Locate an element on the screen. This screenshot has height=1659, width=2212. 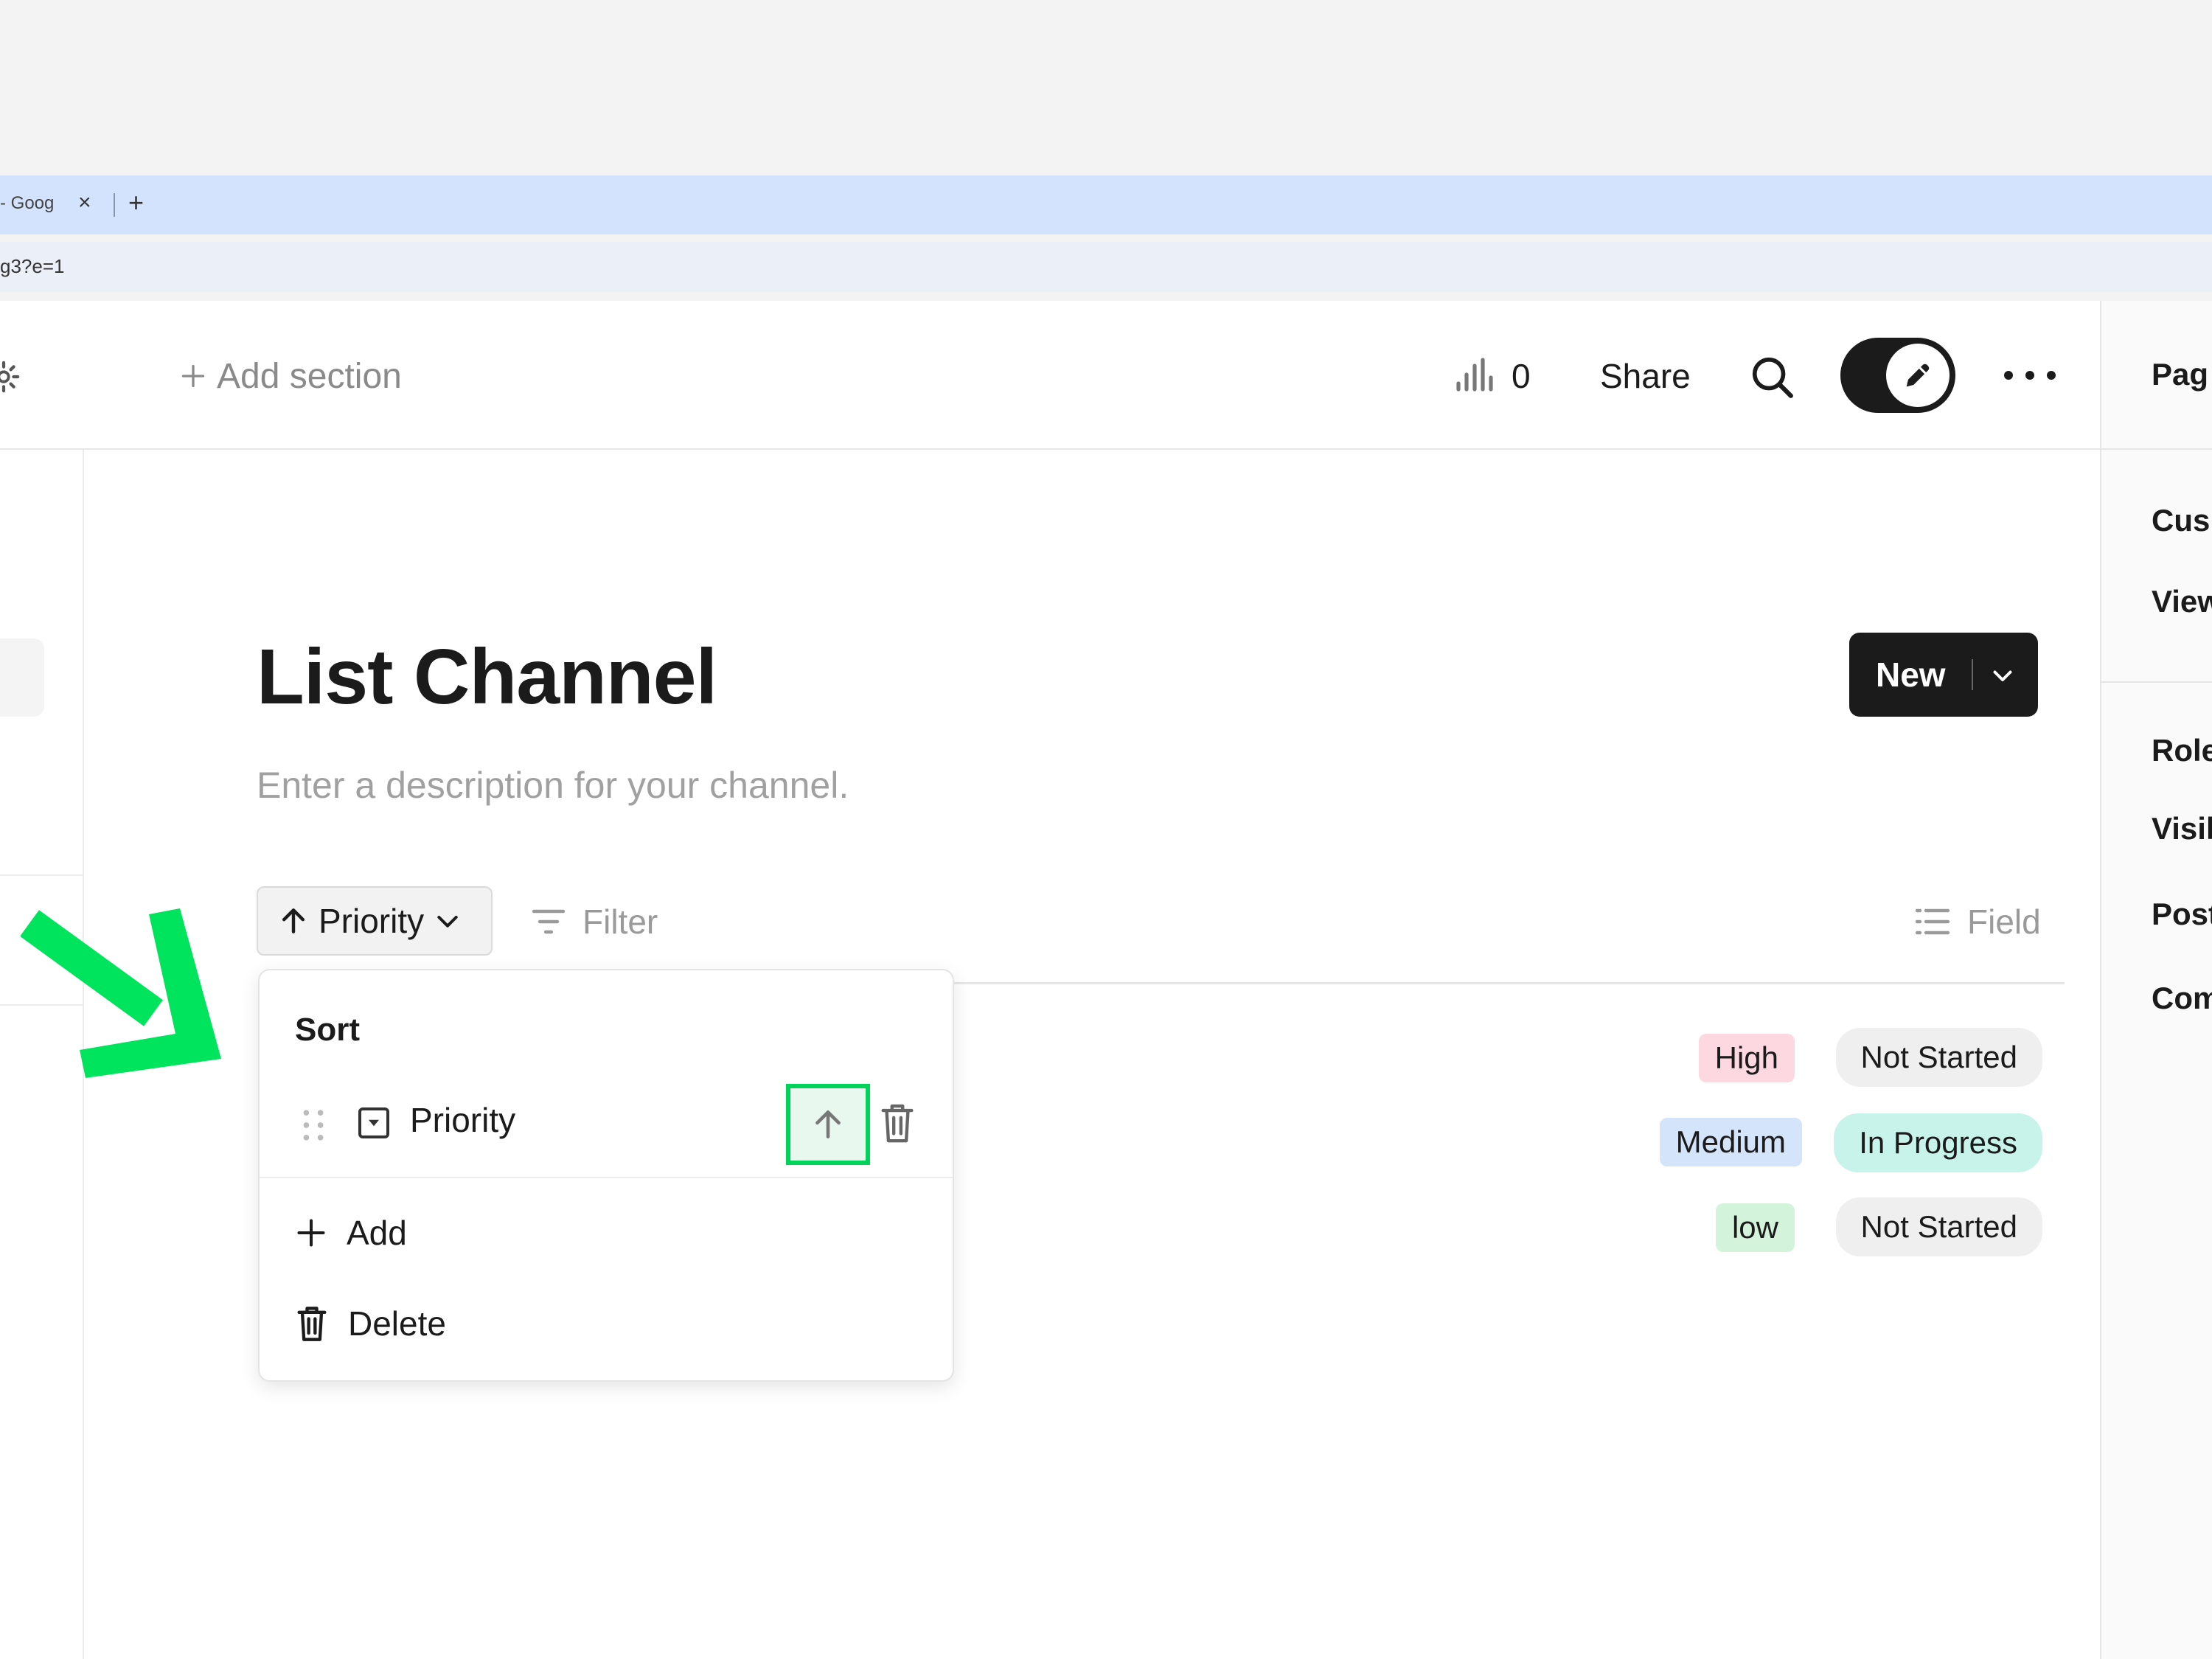
sort-popover: Sort Priority Add Delete is located at coordinates (606, 1175).